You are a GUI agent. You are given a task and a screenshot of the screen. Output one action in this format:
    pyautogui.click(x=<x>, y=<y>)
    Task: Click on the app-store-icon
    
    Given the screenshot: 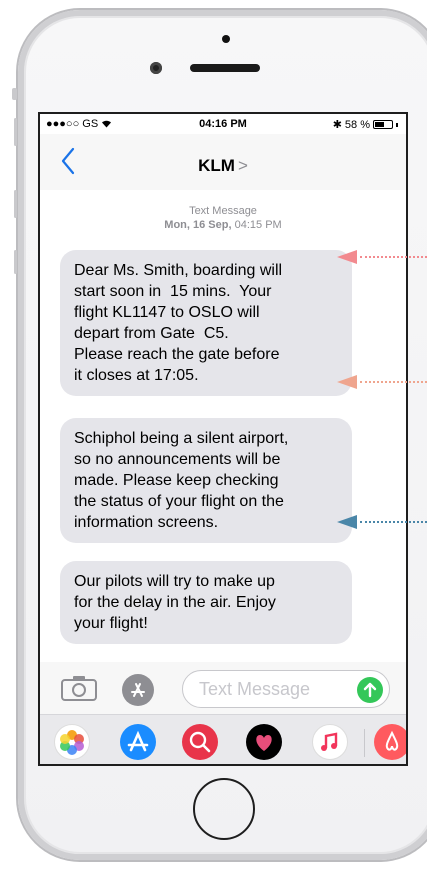 What is the action you would take?
    pyautogui.click(x=138, y=742)
    